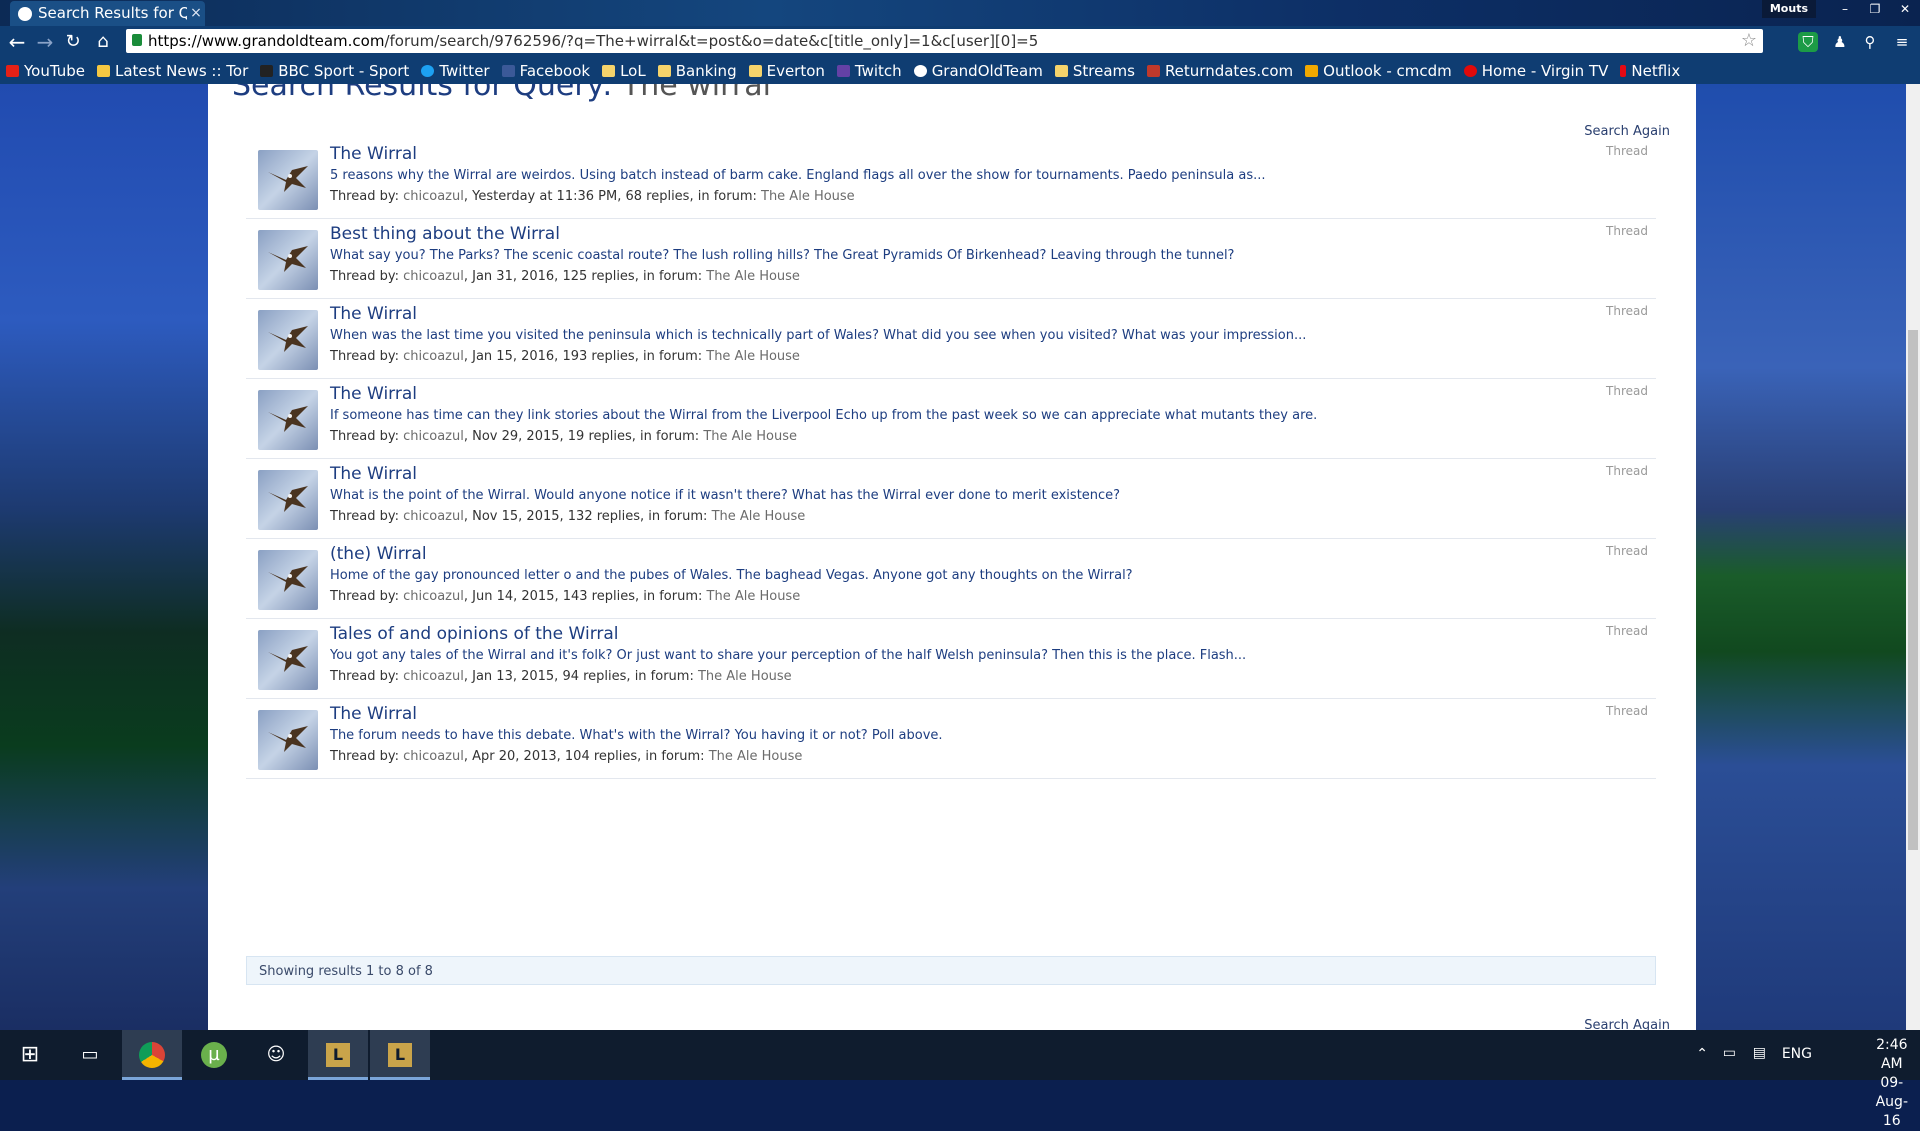  I want to click on youtube-icon, so click(12, 71).